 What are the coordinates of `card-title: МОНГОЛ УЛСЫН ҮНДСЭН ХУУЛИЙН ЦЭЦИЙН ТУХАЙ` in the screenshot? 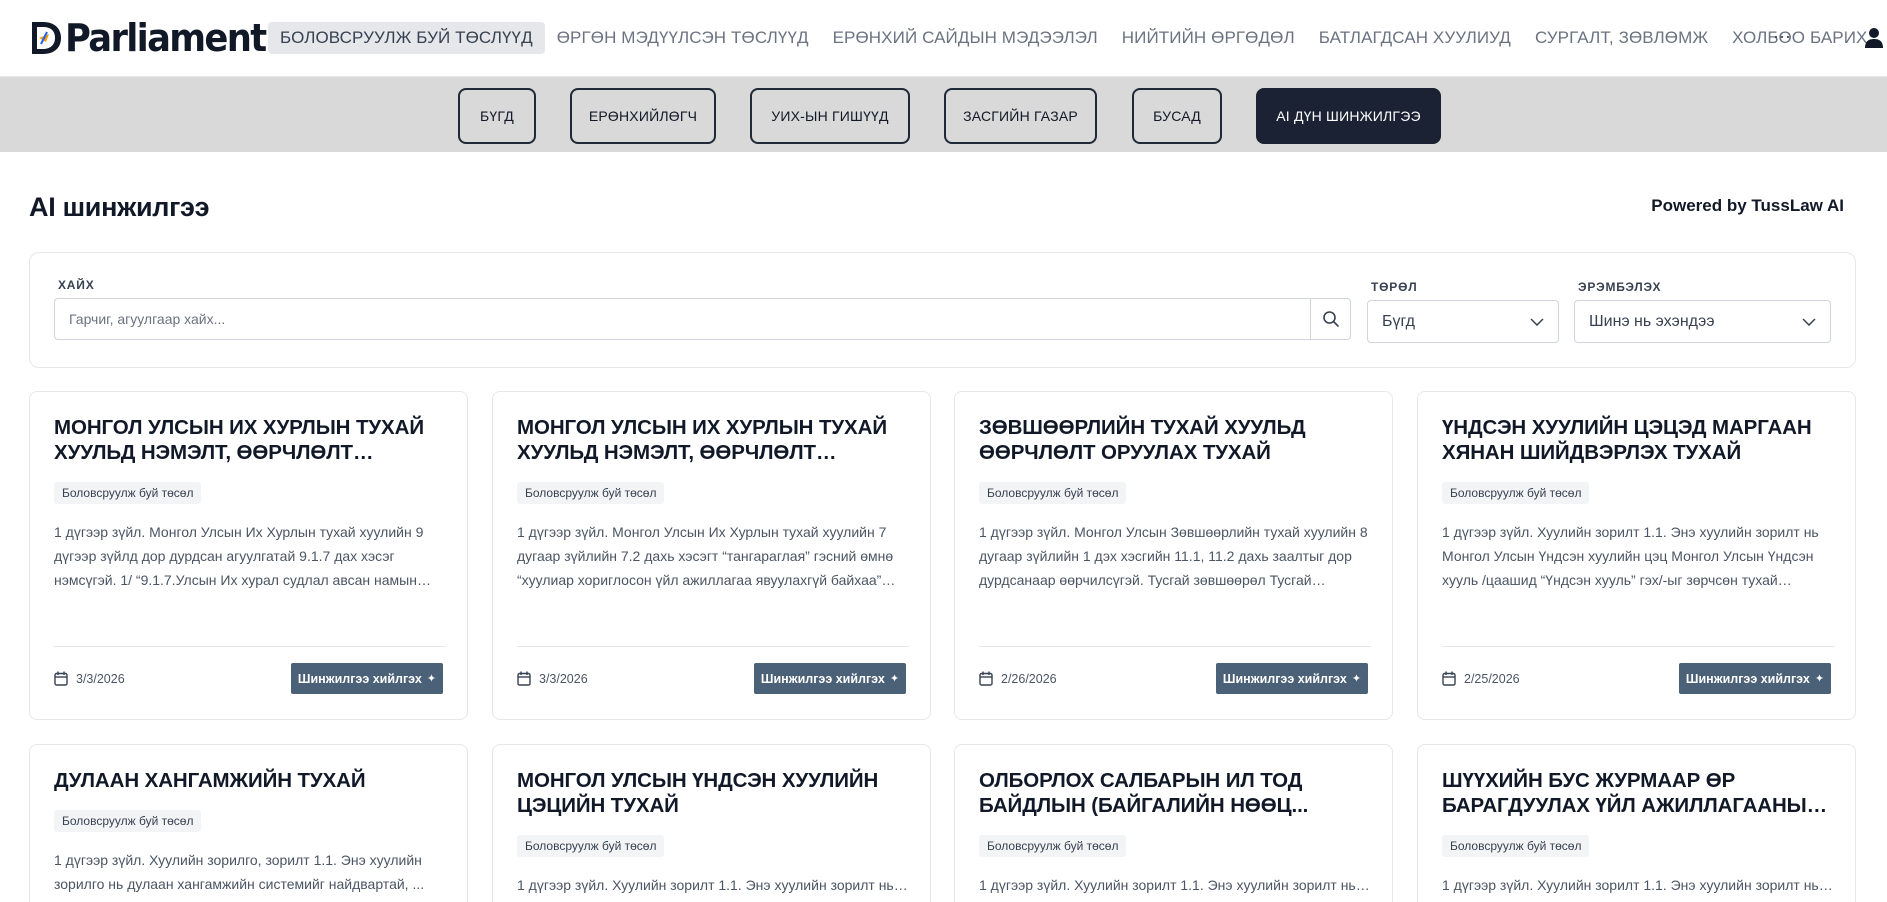 It's located at (713, 793).